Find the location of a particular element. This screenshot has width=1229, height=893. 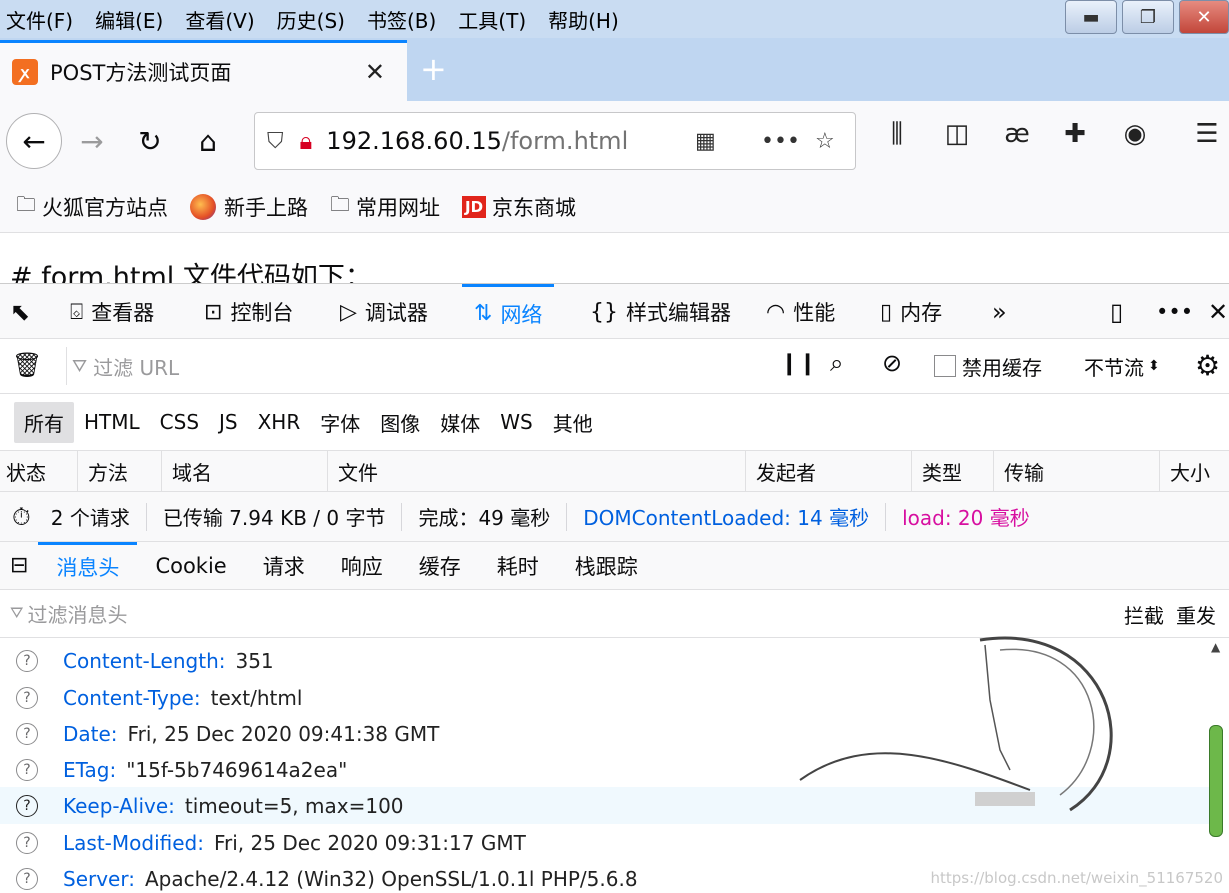

column-type: 类型 is located at coordinates (953, 471).